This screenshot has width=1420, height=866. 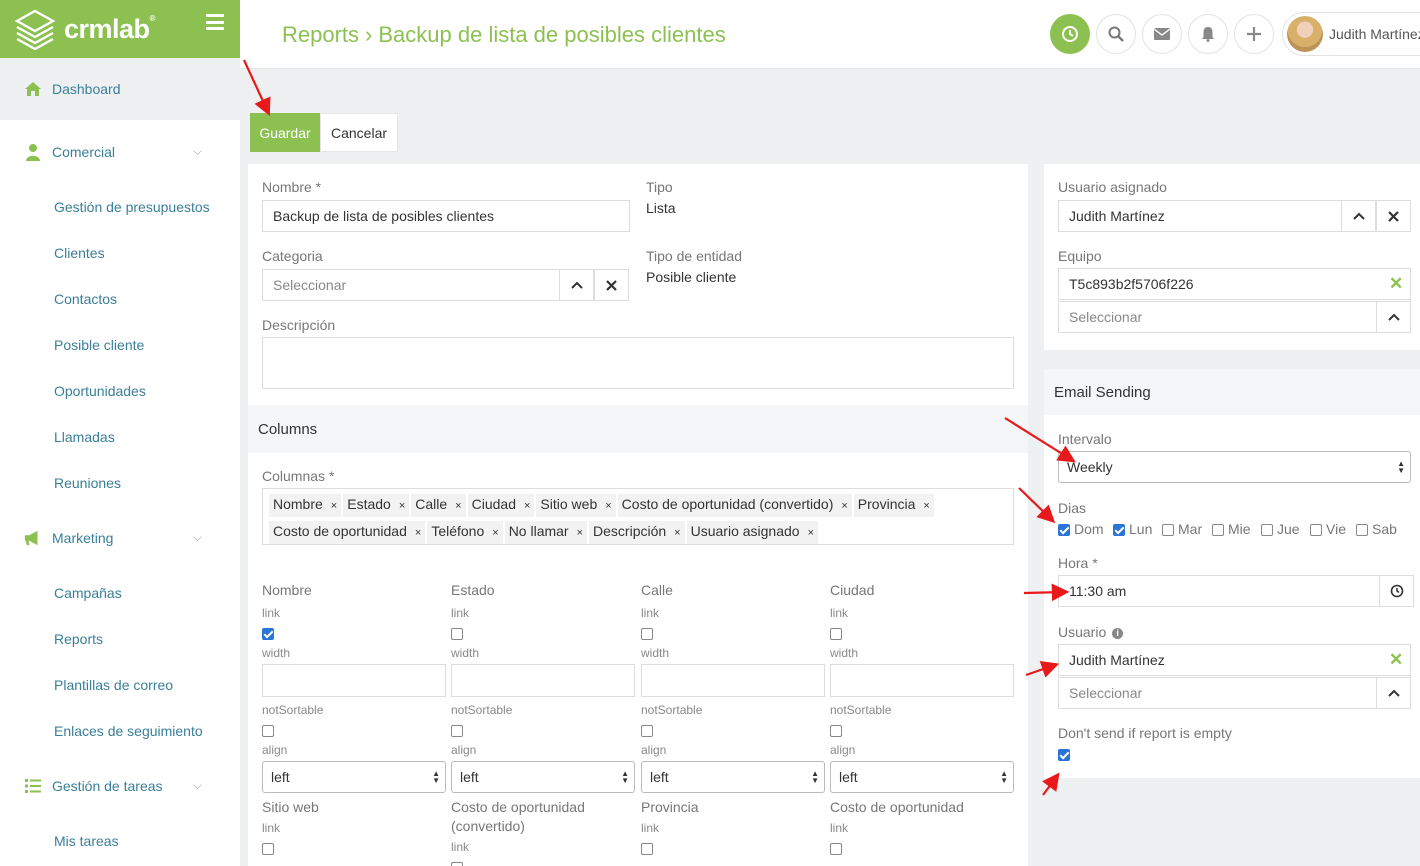 I want to click on sidebar-item-posible-cliente: Posible cliente, so click(x=120, y=345).